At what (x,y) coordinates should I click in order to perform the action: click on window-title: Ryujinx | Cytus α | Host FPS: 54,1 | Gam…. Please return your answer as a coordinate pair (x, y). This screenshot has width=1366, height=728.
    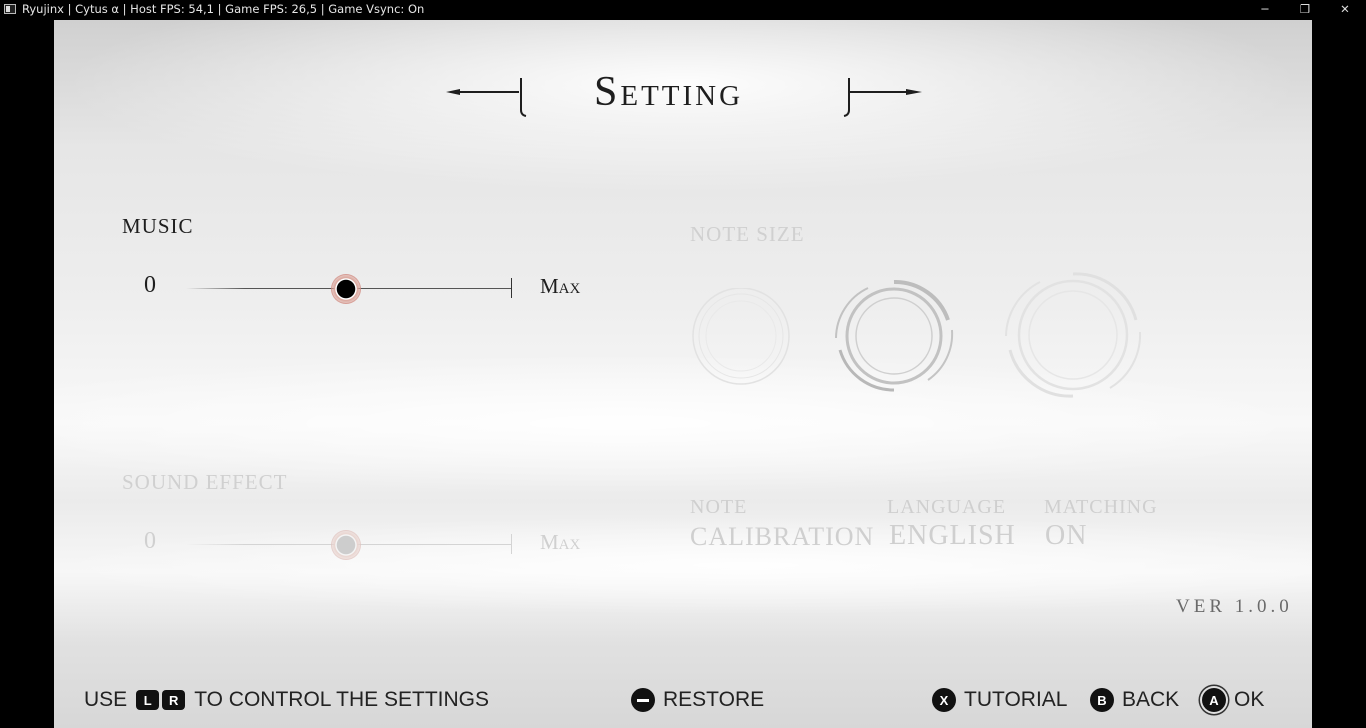
    Looking at the image, I should click on (223, 9).